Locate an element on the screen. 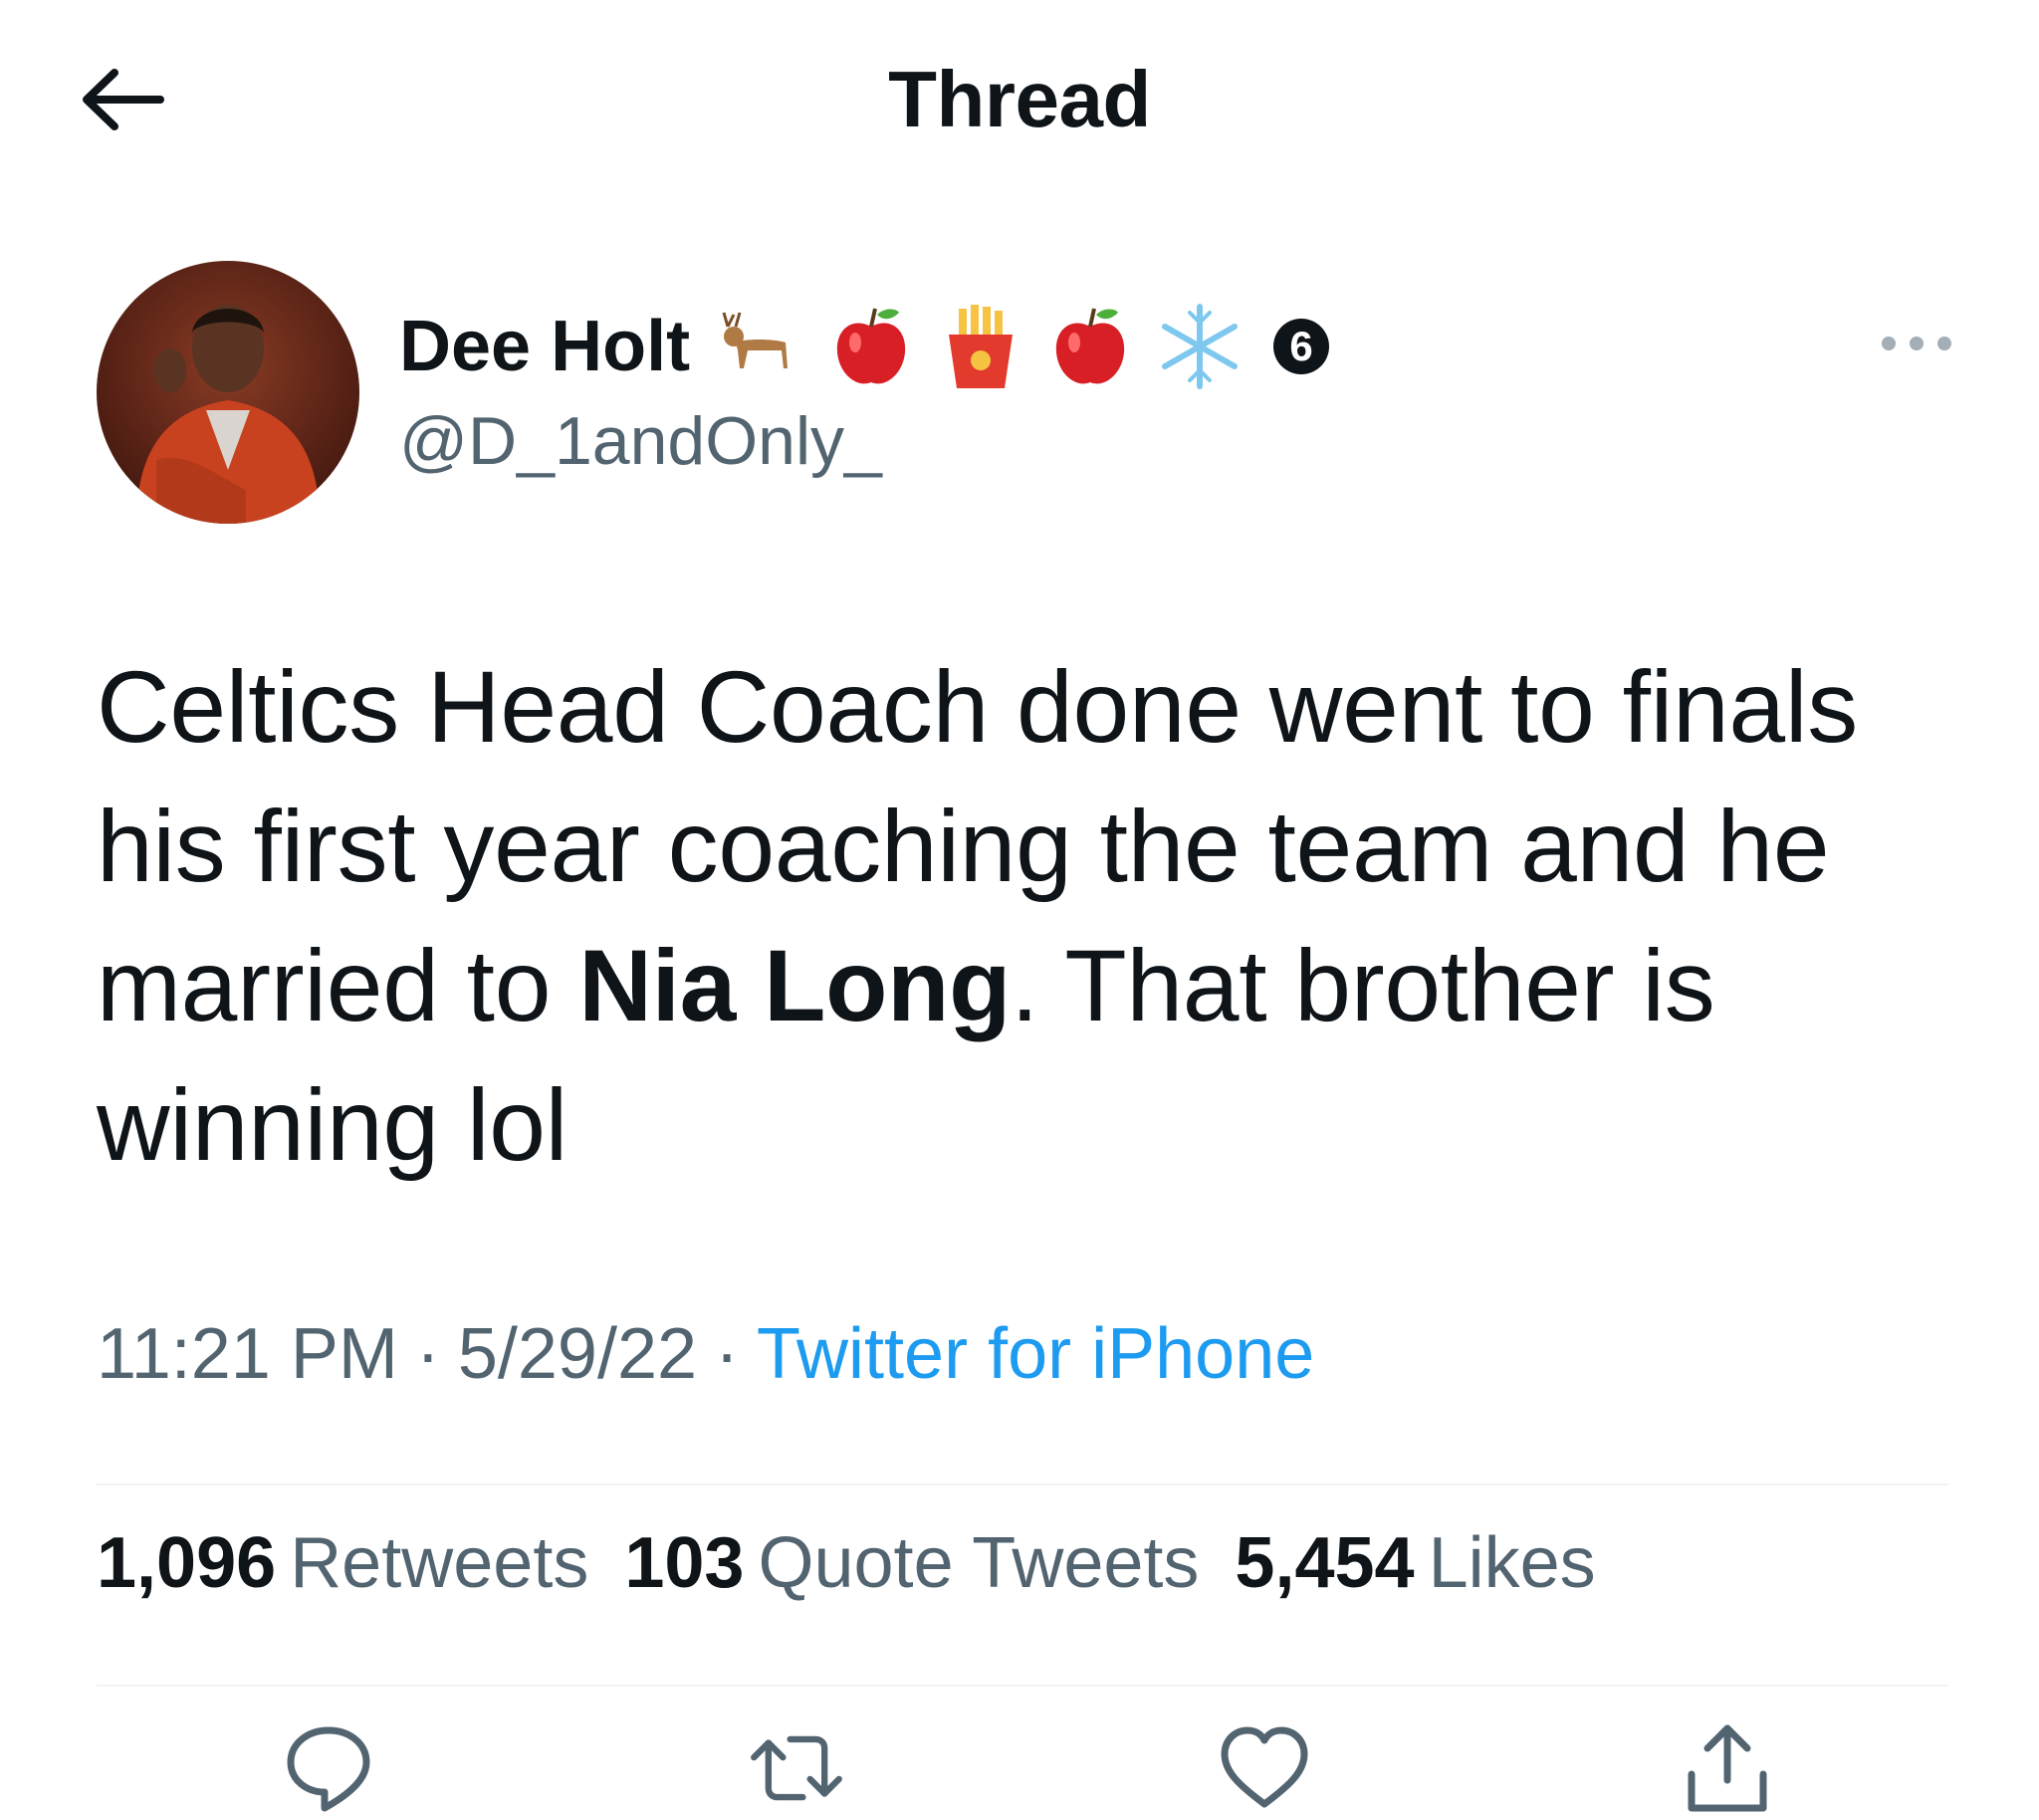 Image resolution: width=2039 pixels, height=1820 pixels. author-handle: @D_1andOnly_ is located at coordinates (640, 441).